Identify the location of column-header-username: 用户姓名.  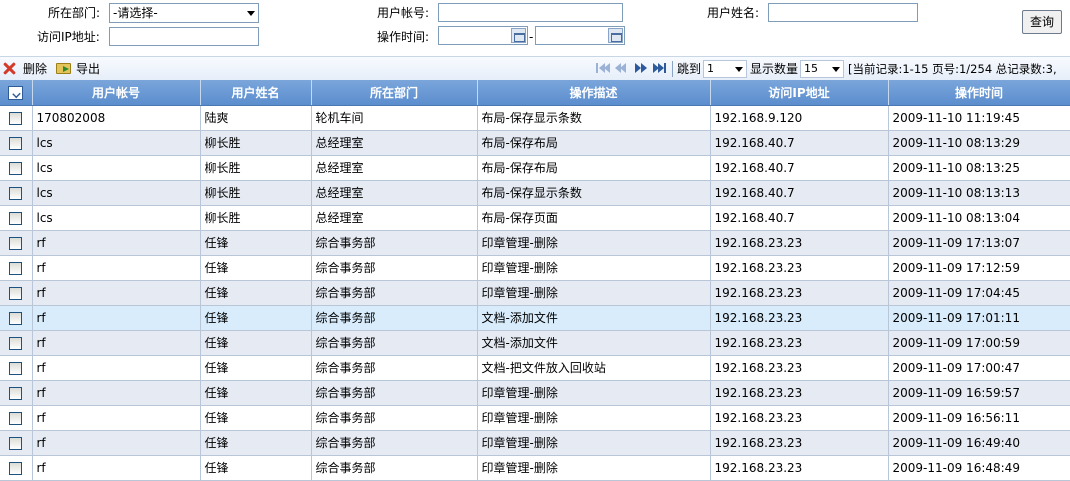
(256, 93).